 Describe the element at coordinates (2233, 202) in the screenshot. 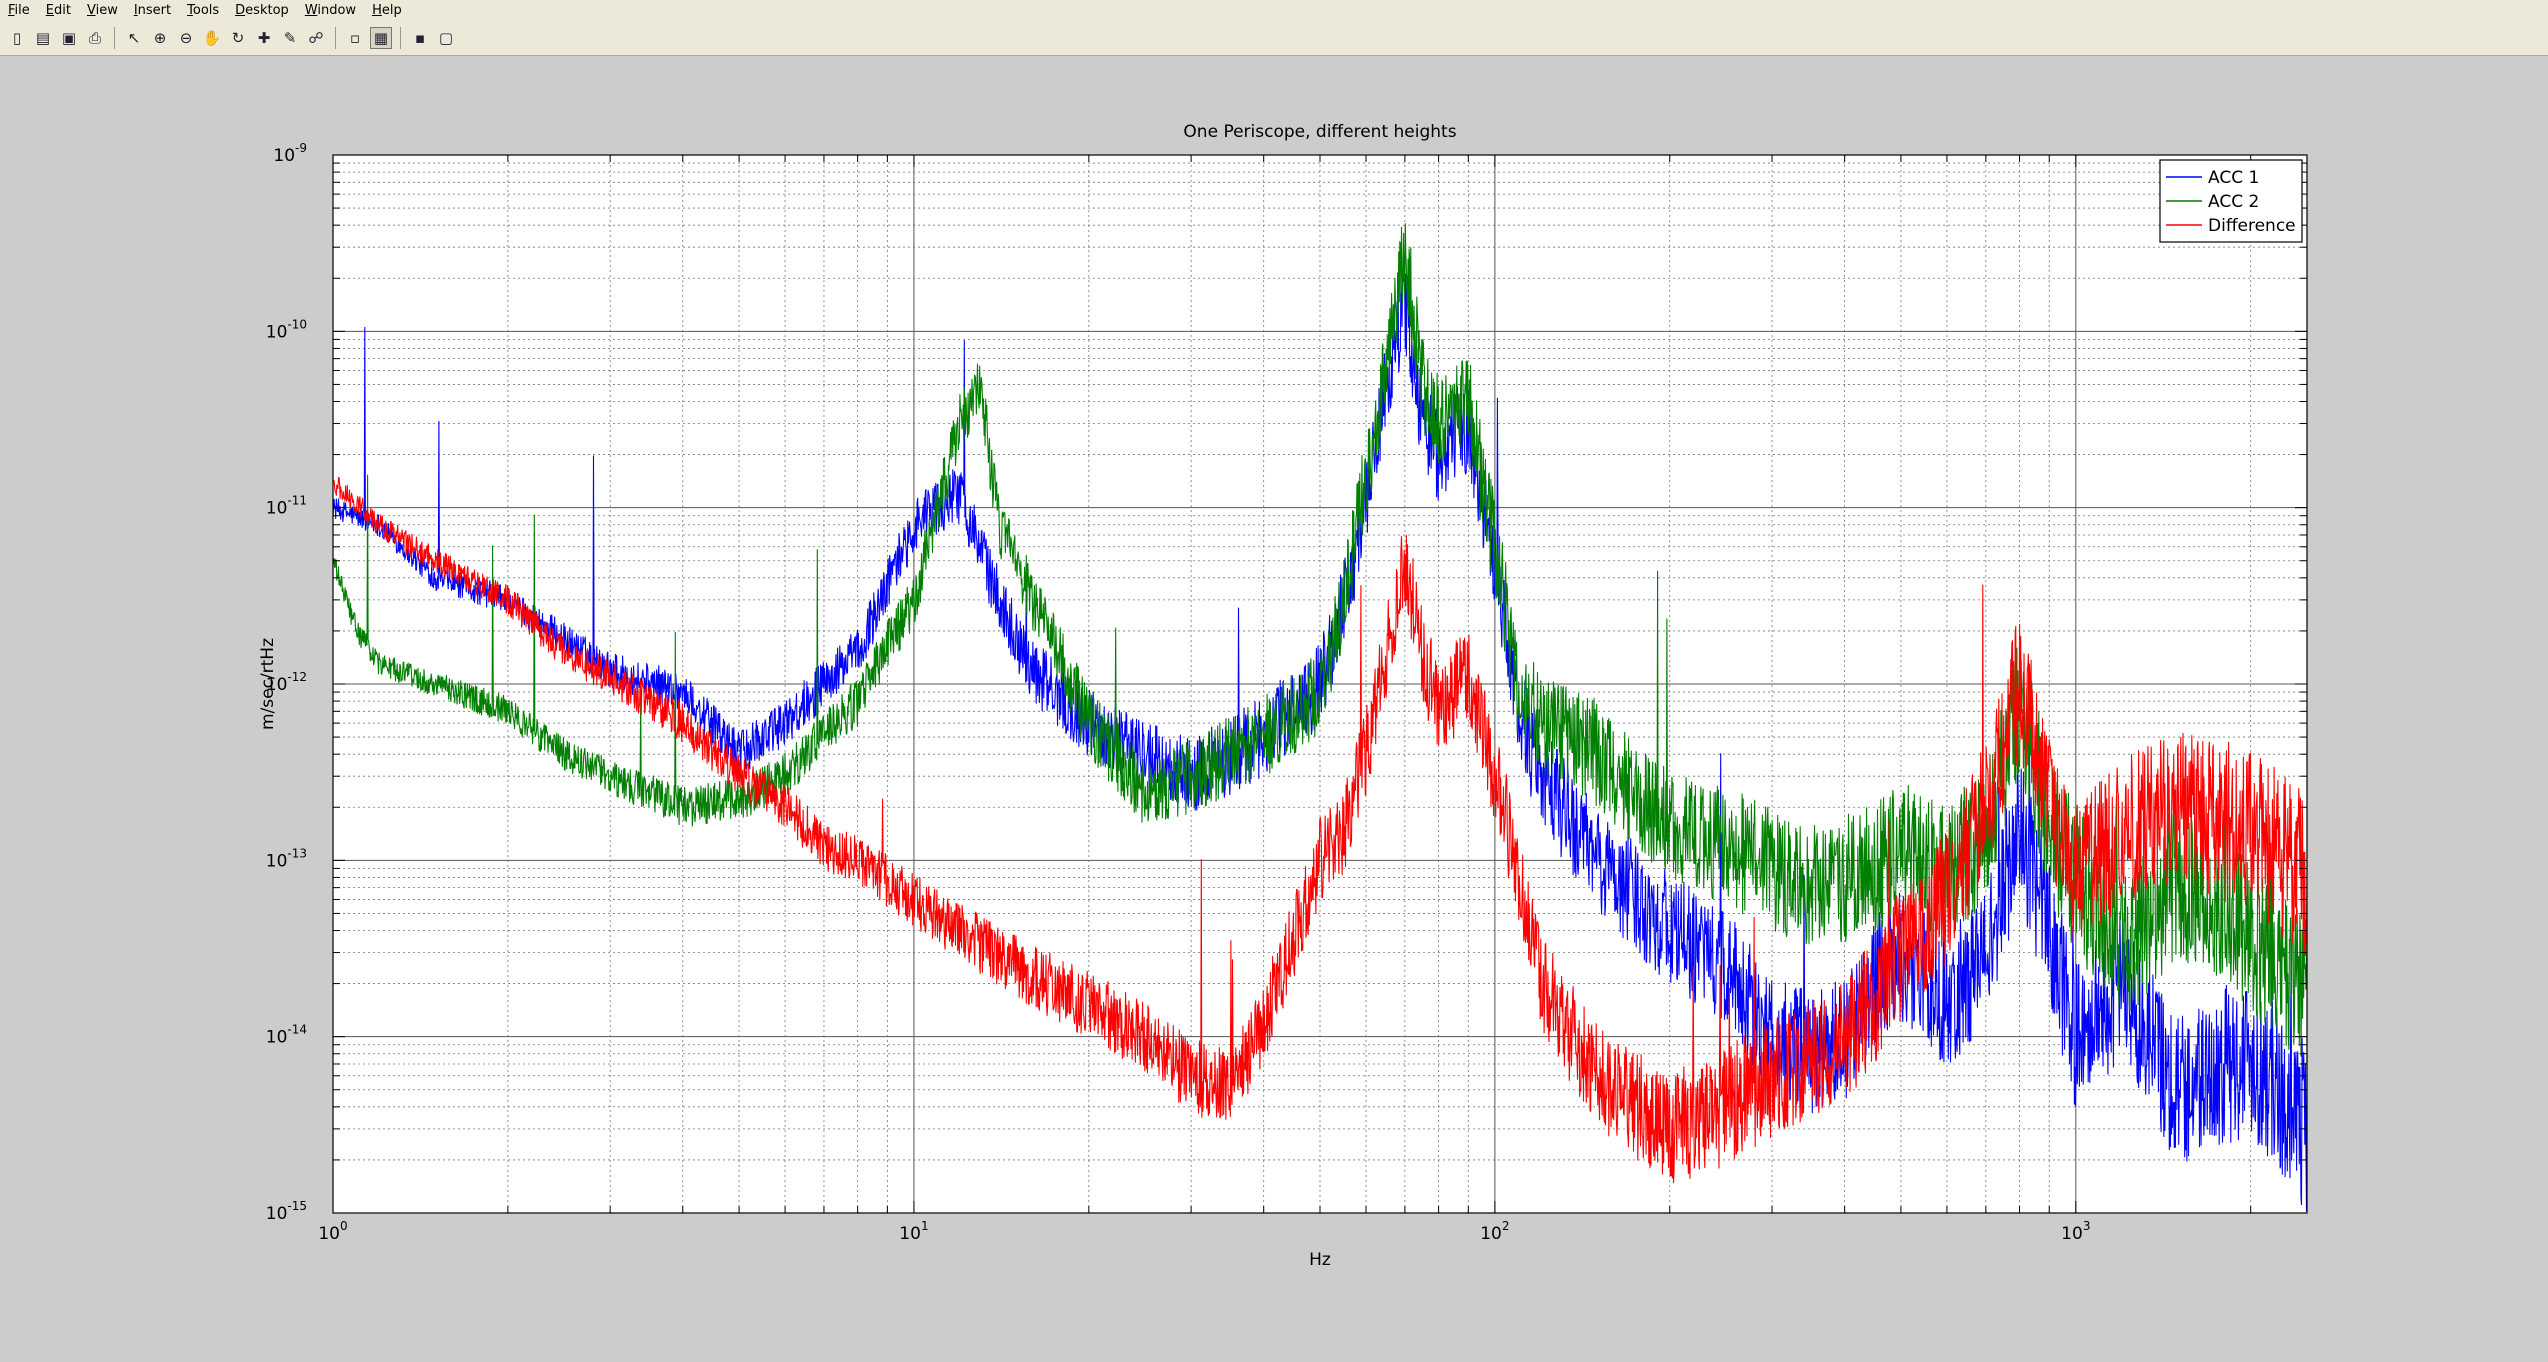

I see `legend-entry: ACC 2` at that location.